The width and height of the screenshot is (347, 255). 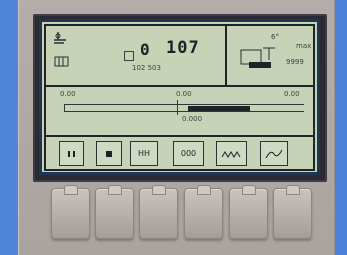 I want to click on softkey-stop, so click(x=109, y=153).